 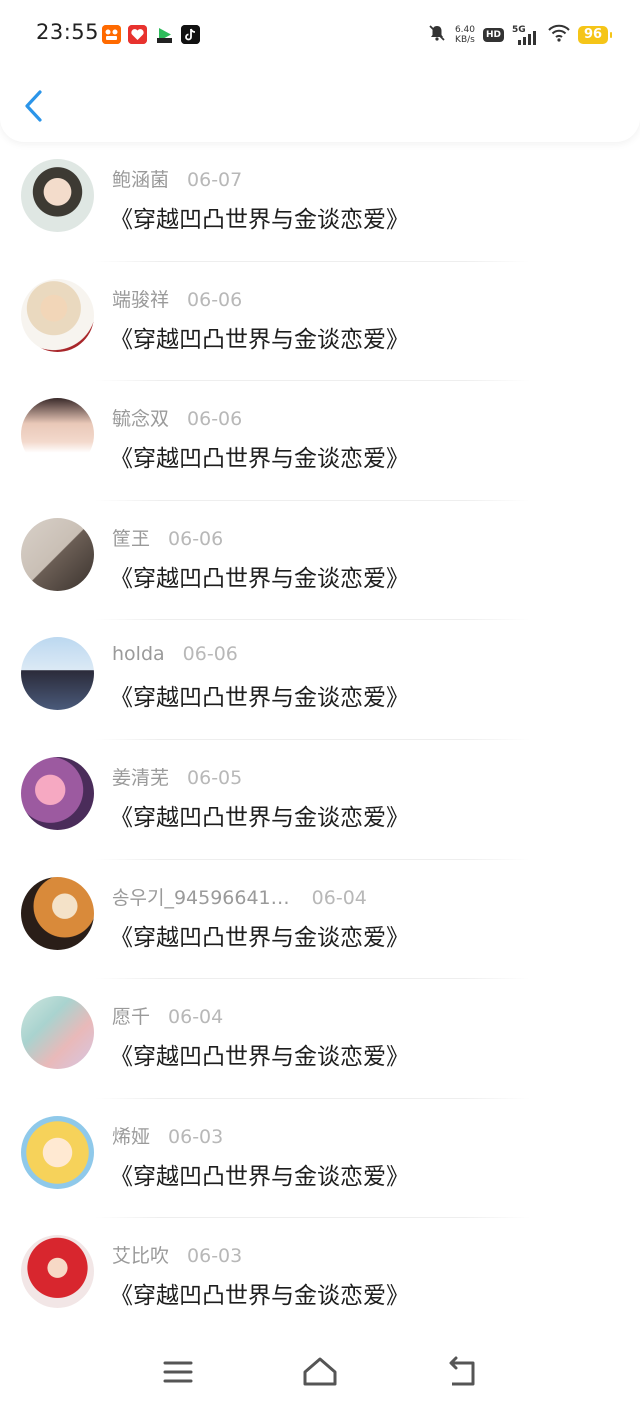 I want to click on user-name: 端骏祥, so click(x=141, y=299).